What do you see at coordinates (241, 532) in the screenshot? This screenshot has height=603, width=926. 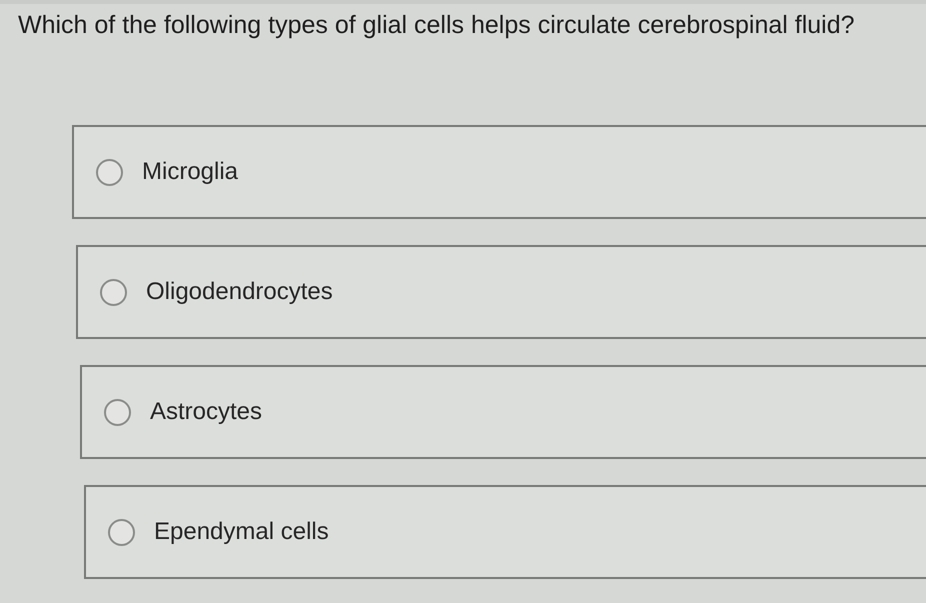 I see `option-label: Ependymal cells` at bounding box center [241, 532].